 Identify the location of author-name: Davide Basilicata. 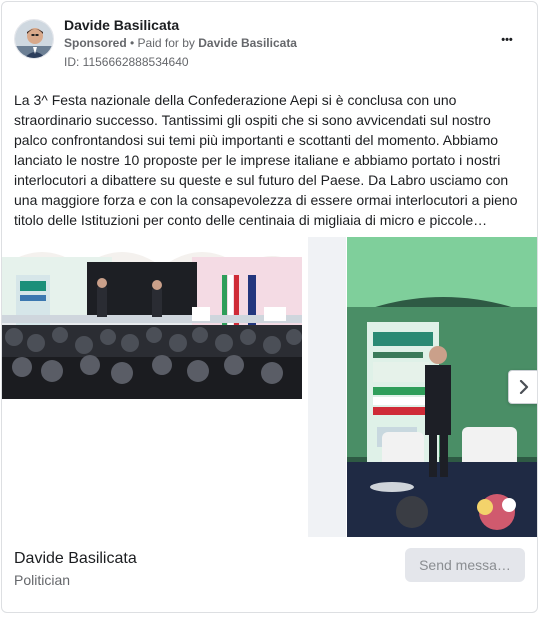
(121, 25).